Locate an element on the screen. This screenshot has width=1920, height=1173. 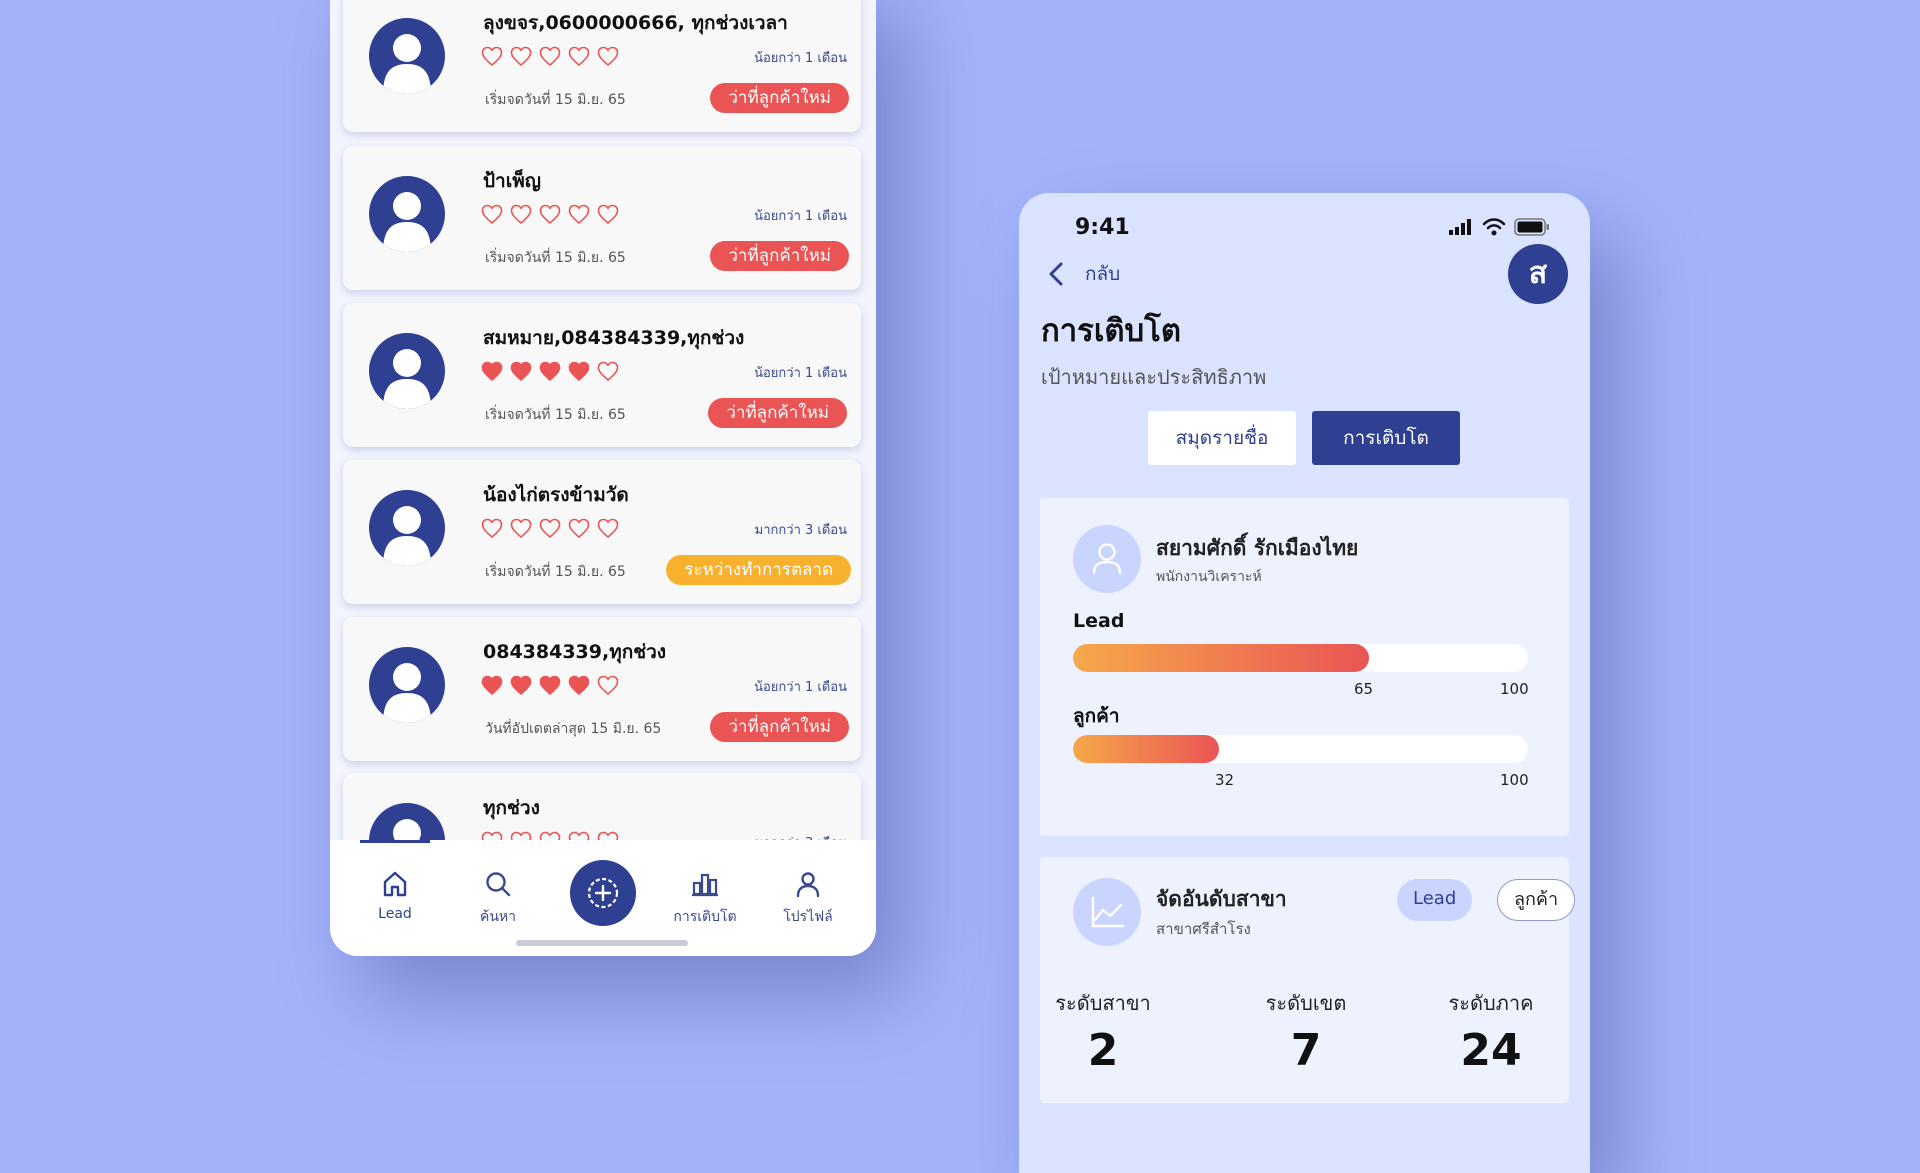
ranking-toggle-customer: ลูกค้า is located at coordinates (1536, 900).